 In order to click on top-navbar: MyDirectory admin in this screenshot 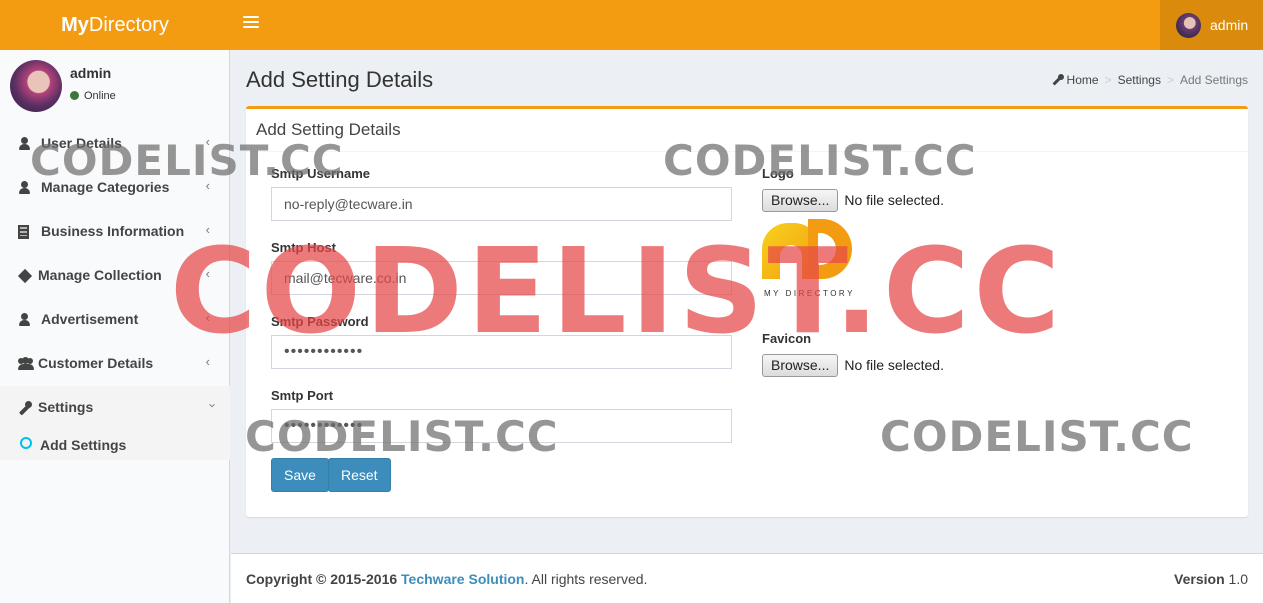, I will do `click(631, 25)`.